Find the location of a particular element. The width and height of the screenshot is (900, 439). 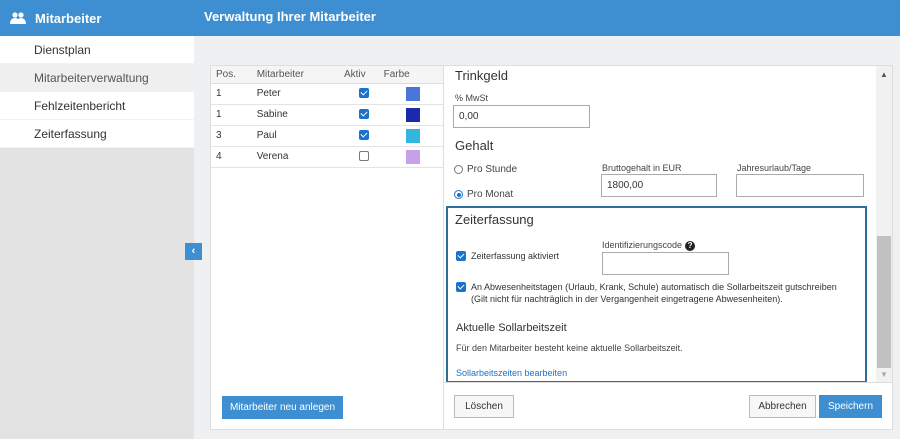

sidebar-header: Mitarbeiter is located at coordinates (97, 18).